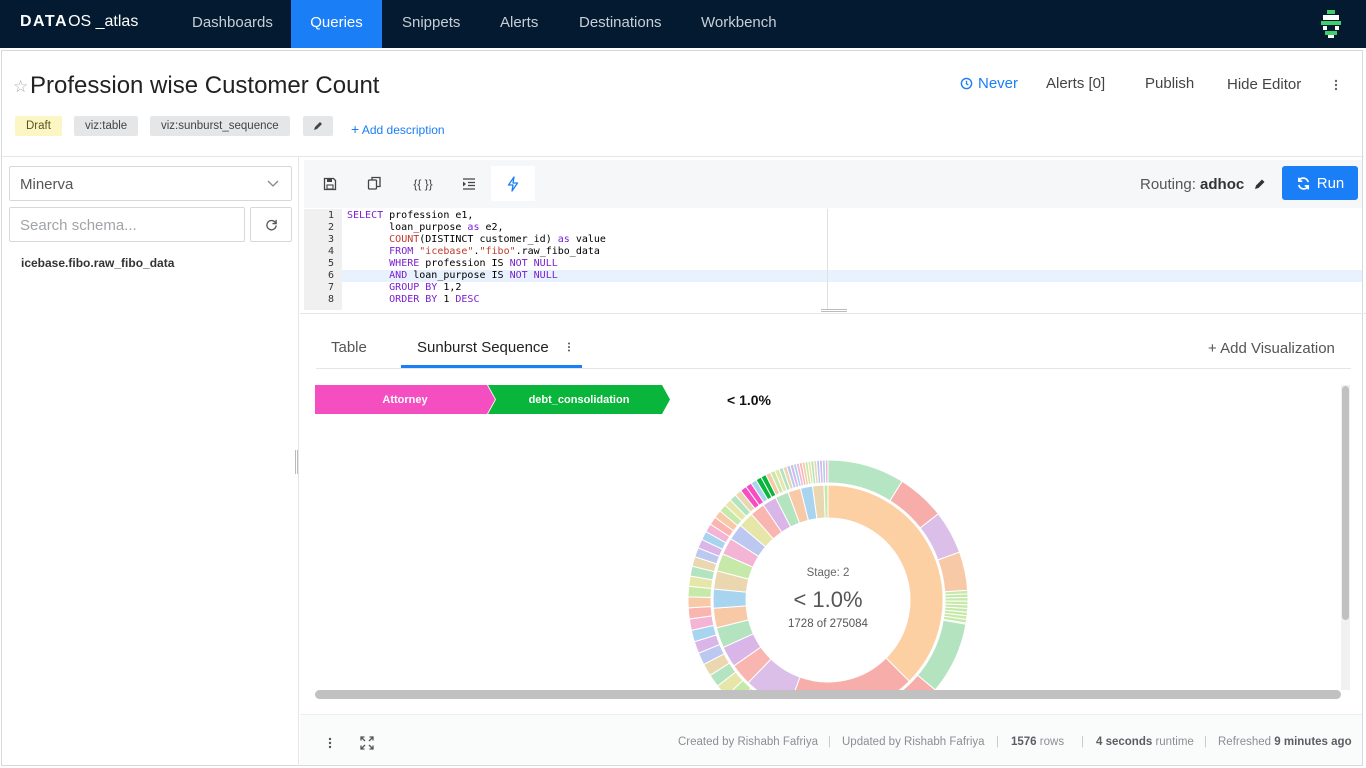 This screenshot has height=768, width=1366. I want to click on tab-table: Table, so click(349, 347).